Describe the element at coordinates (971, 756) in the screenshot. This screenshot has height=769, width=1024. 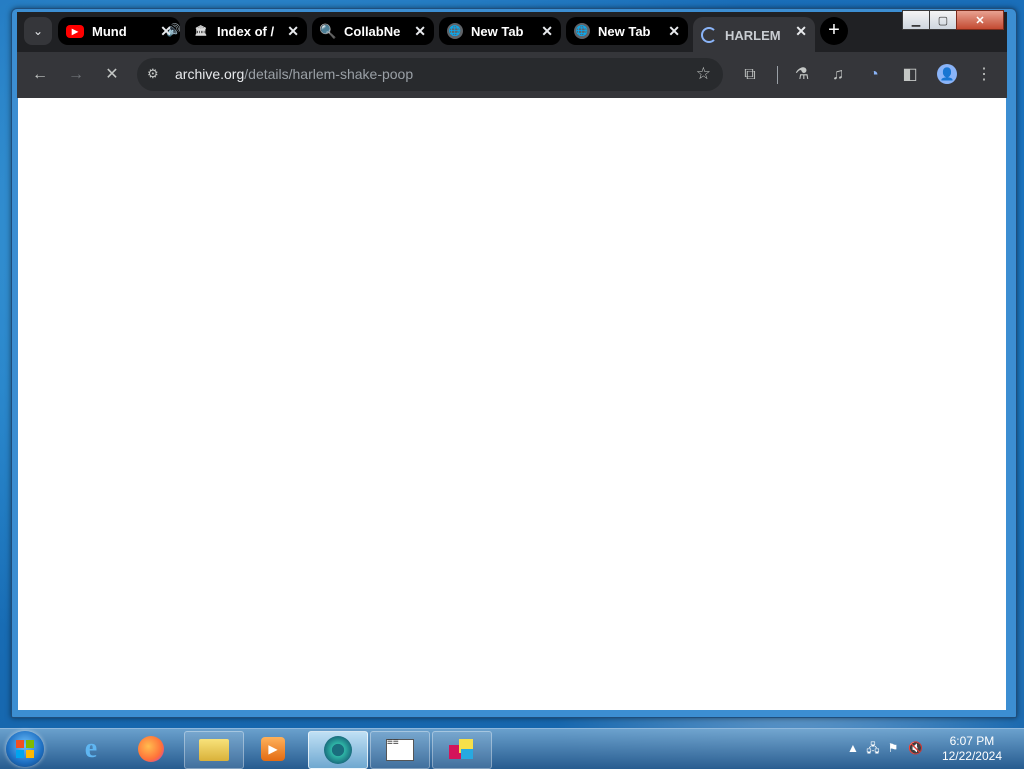
I see `clock-date: 12/22/2024` at that location.